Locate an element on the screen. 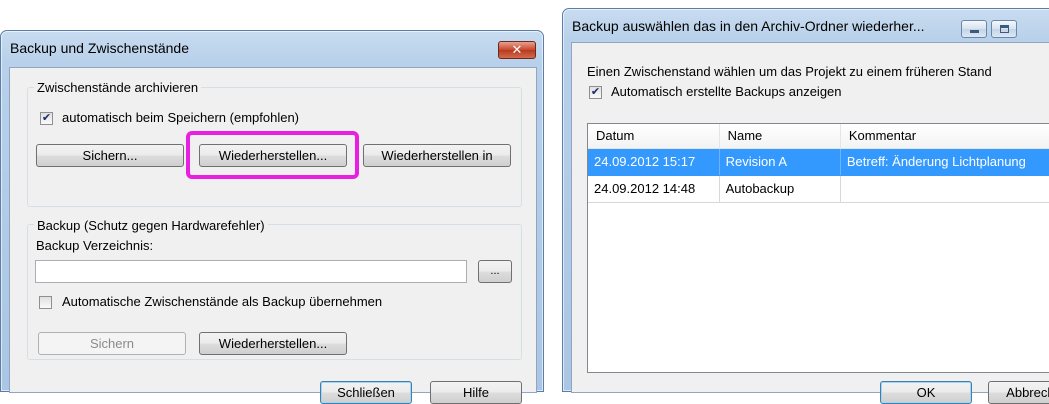  minimize-glyph is located at coordinates (974, 31).